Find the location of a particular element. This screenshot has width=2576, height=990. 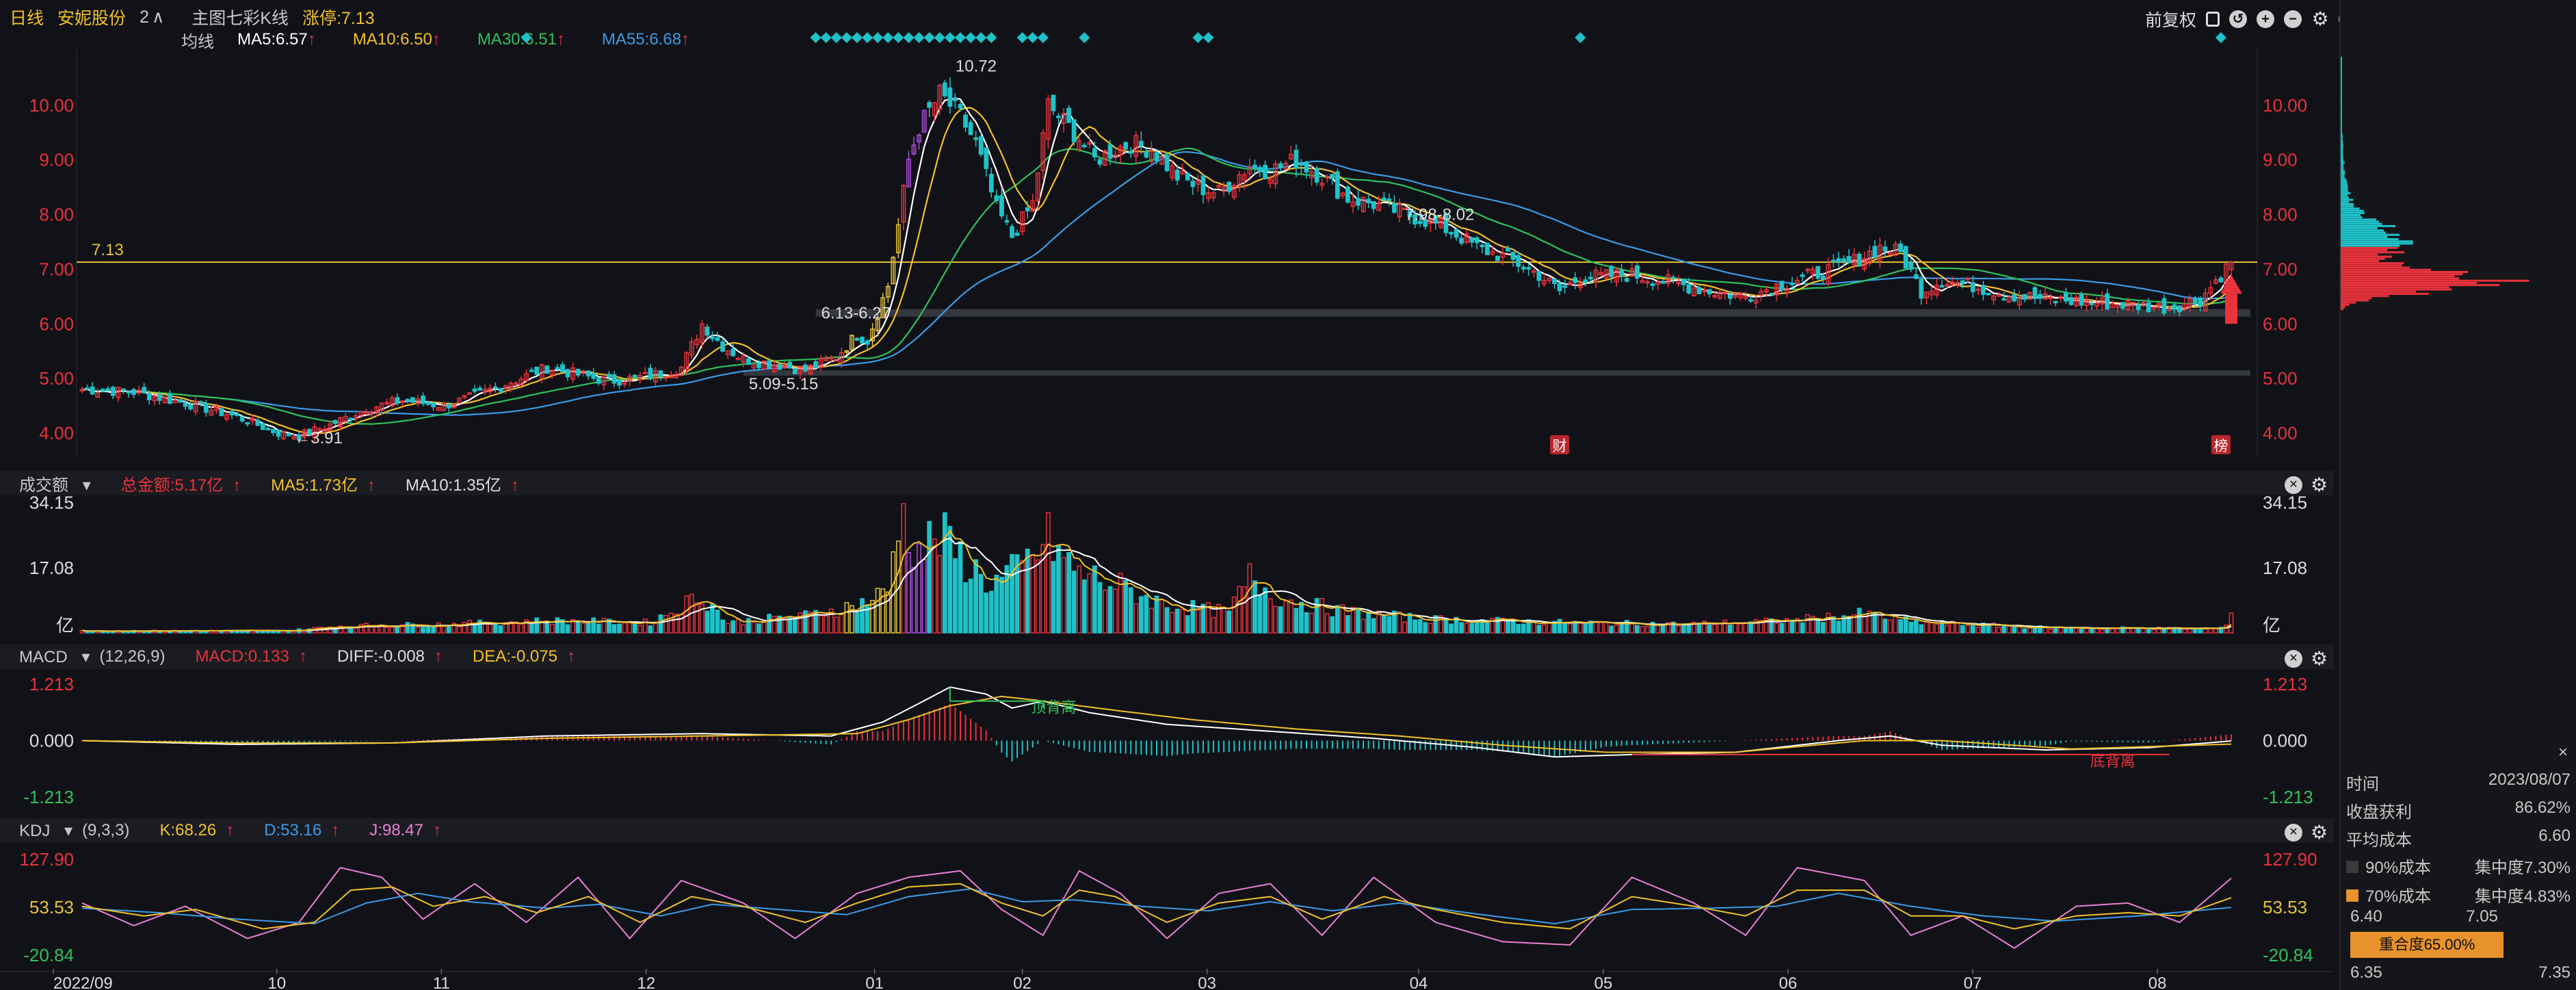

chip-range: 6.35 7.35 is located at coordinates (2460, 972).